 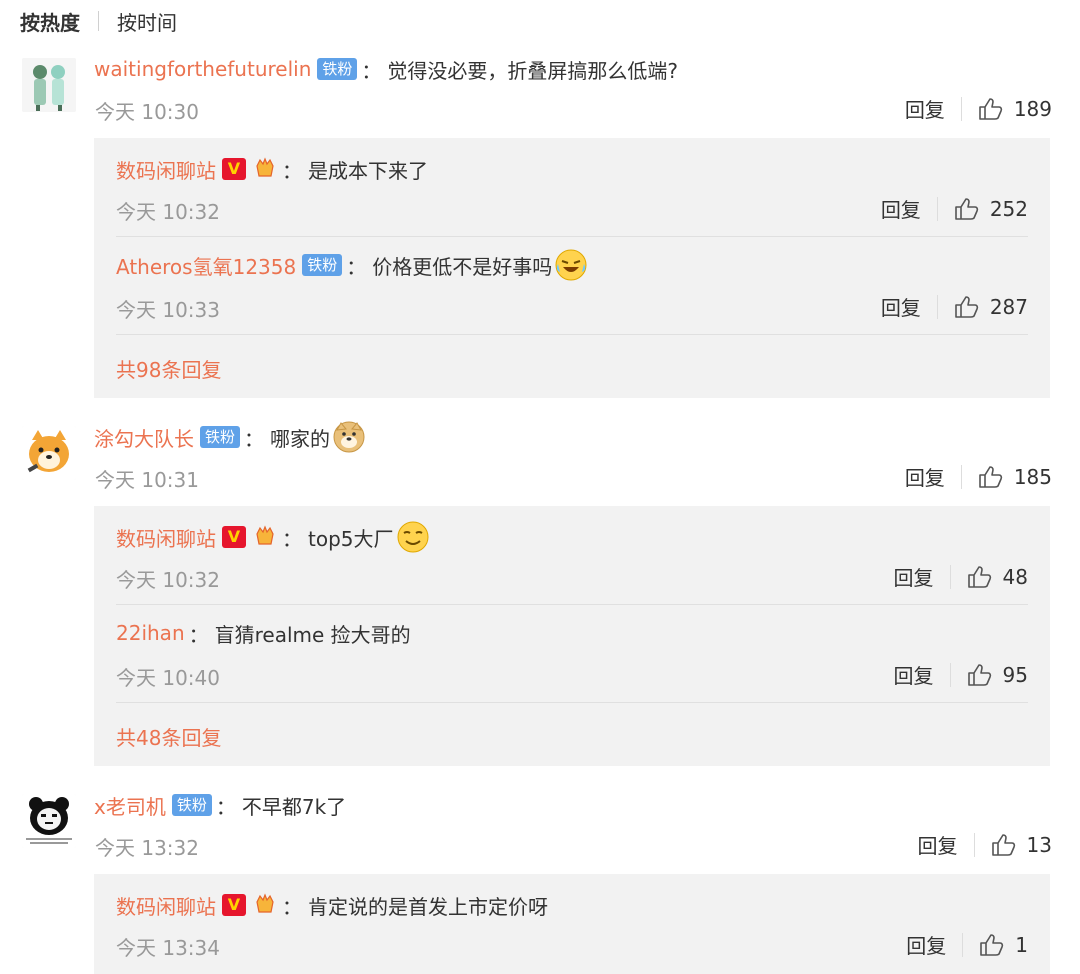 I want to click on comment-header: 涂勾大队长 铁粉 ： 哪家的, so click(x=230, y=437).